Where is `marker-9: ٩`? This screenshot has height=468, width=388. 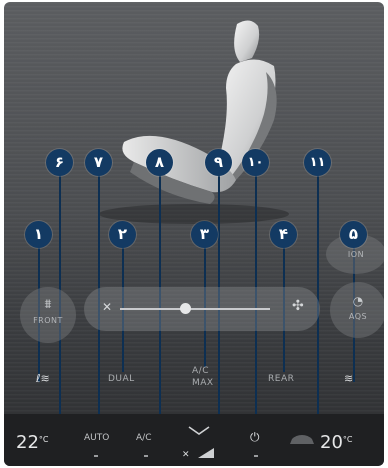 marker-9: ٩ is located at coordinates (218, 162).